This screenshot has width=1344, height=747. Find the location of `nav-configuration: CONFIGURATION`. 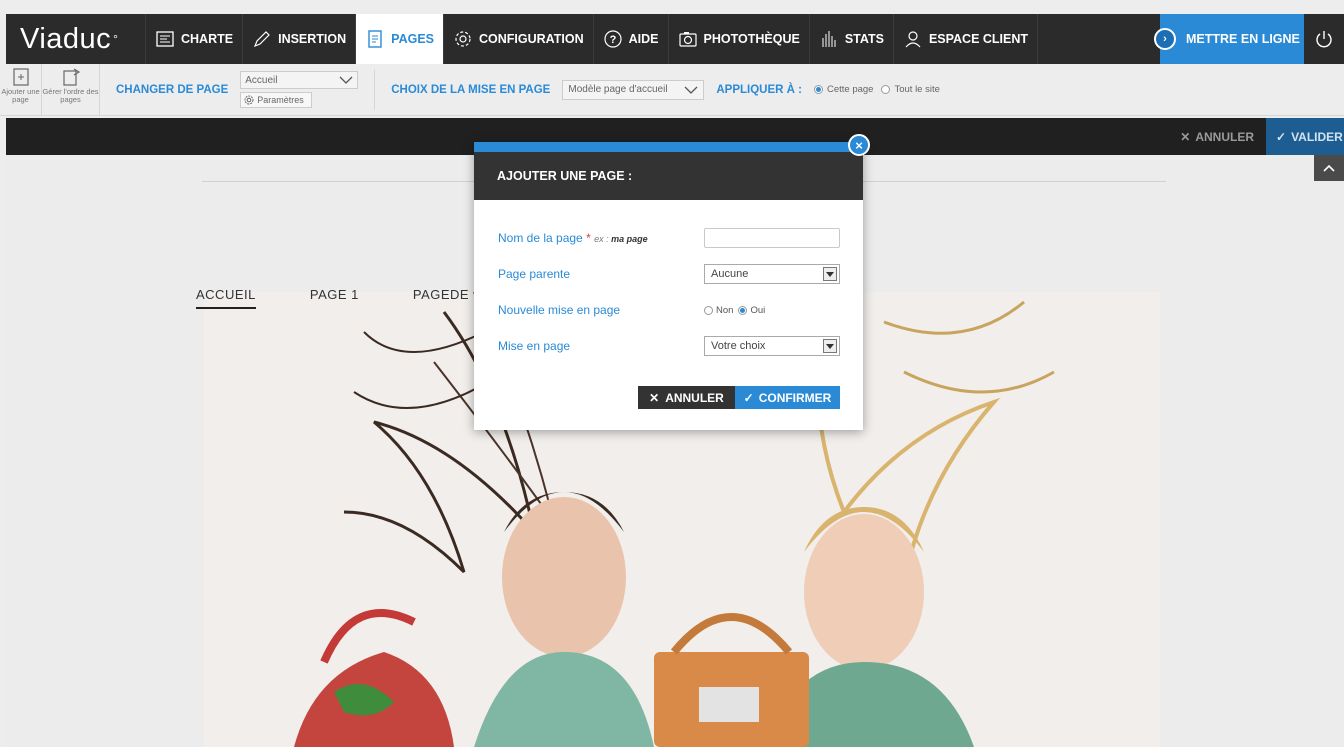

nav-configuration: CONFIGURATION is located at coordinates (519, 39).